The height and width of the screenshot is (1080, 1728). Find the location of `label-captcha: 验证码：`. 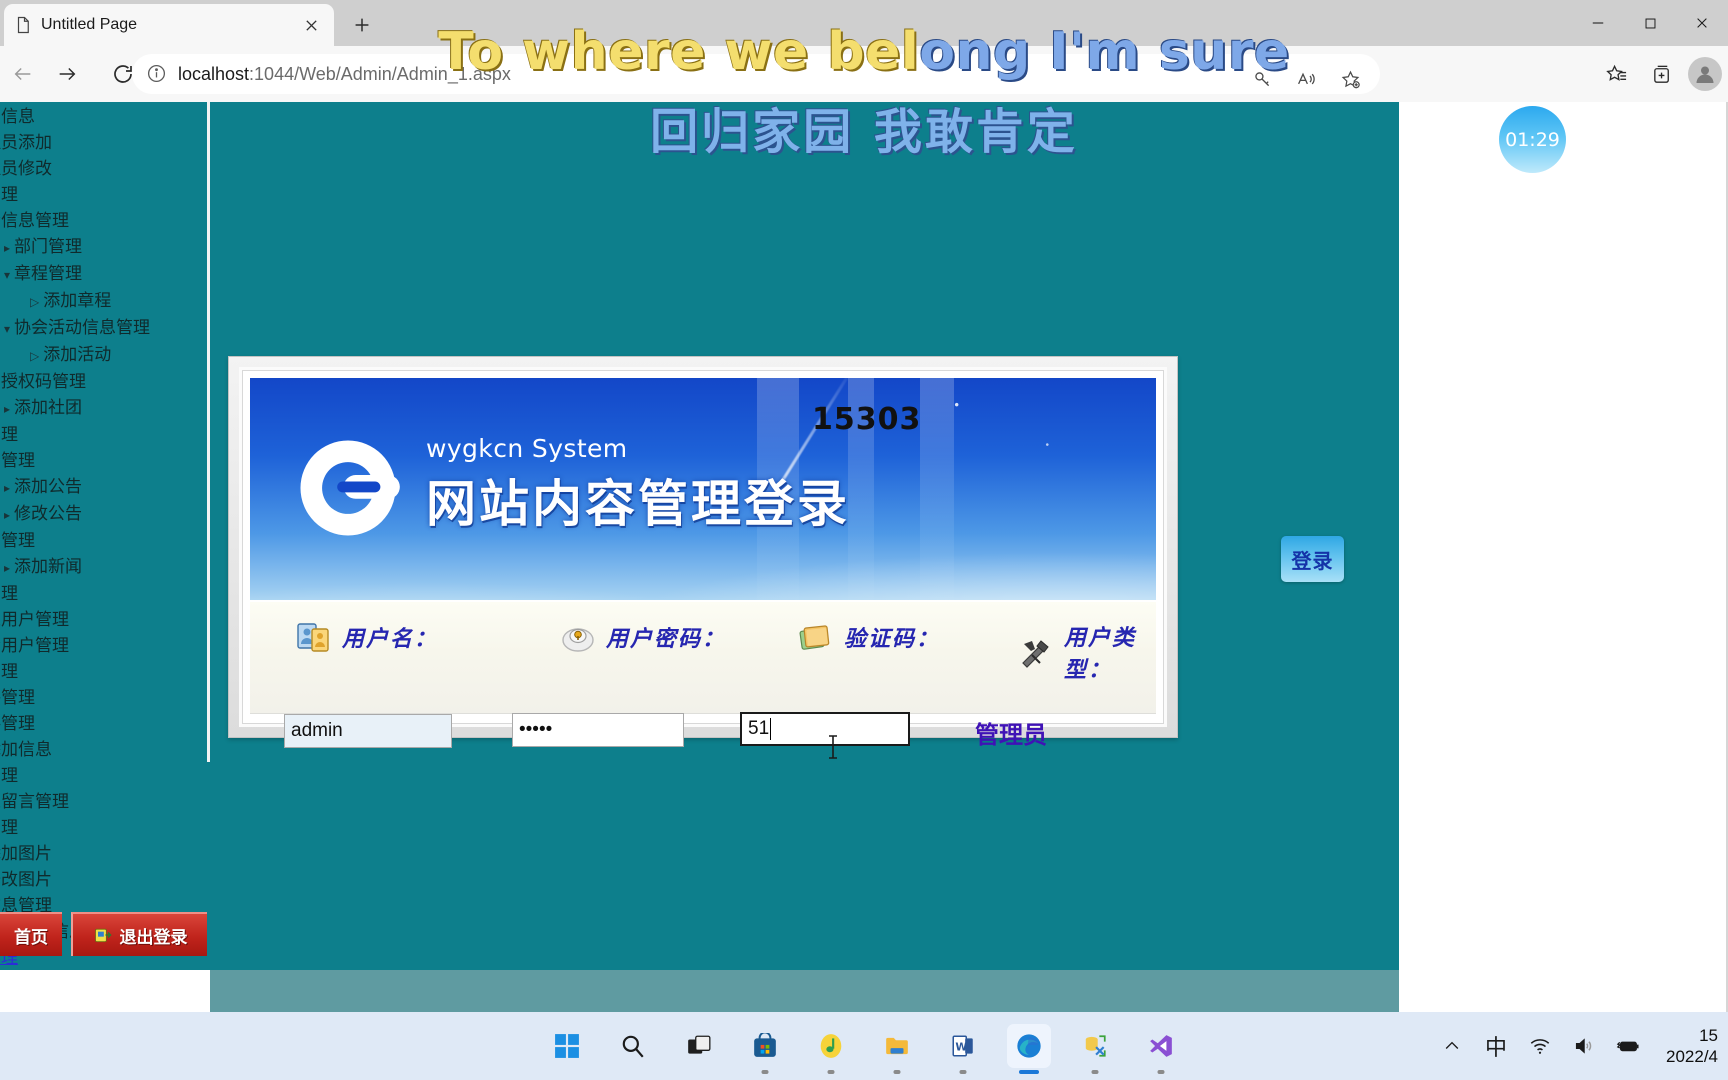

label-captcha: 验证码： is located at coordinates (869, 637).